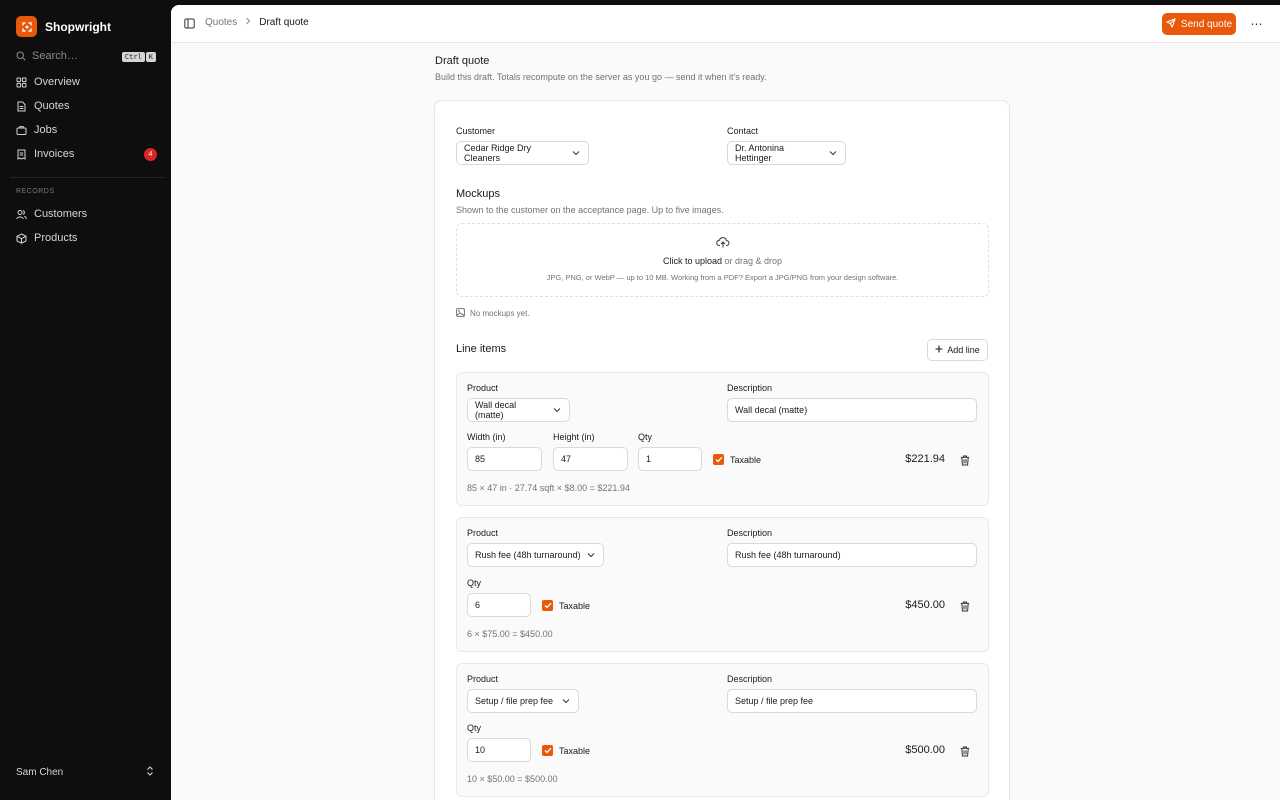 The width and height of the screenshot is (1280, 800). What do you see at coordinates (752, 261) in the screenshot?
I see `upload-rest-text: or drag & drop` at bounding box center [752, 261].